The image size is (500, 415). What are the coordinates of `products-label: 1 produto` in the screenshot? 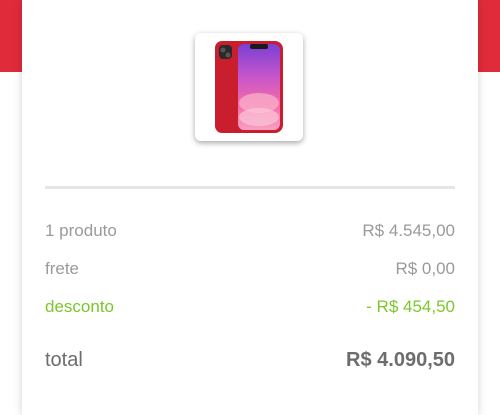 It's located at (81, 230).